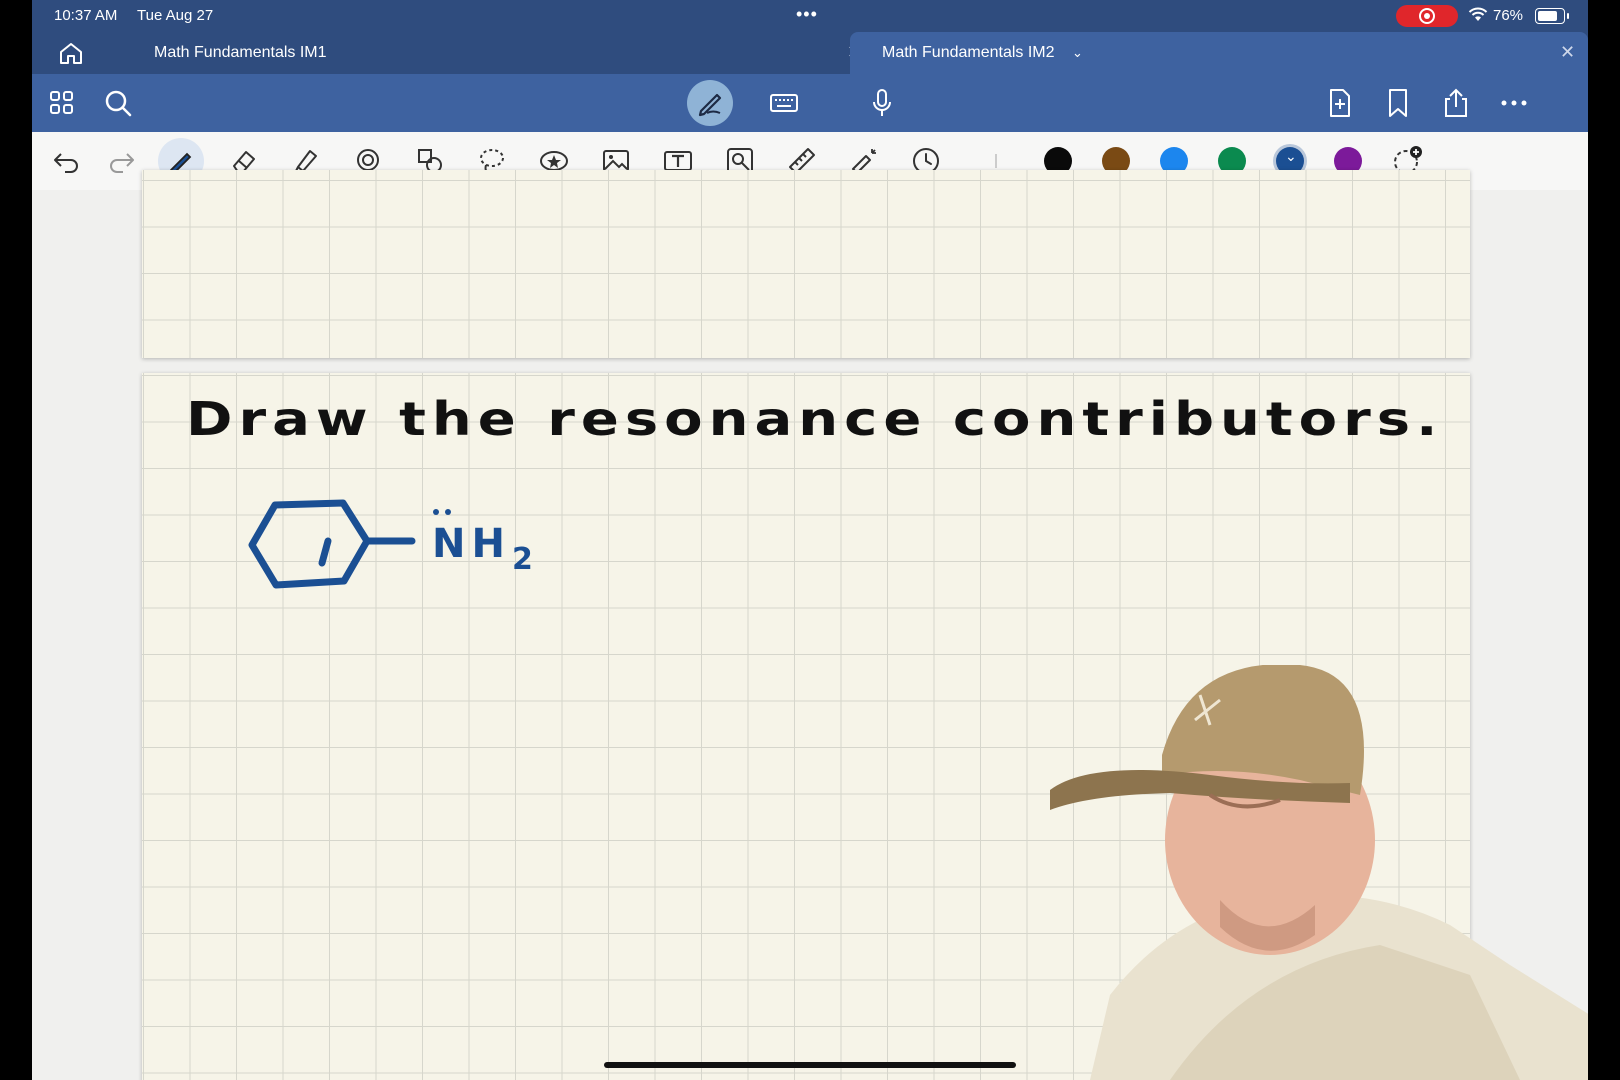  I want to click on battery-icon, so click(1552, 16).